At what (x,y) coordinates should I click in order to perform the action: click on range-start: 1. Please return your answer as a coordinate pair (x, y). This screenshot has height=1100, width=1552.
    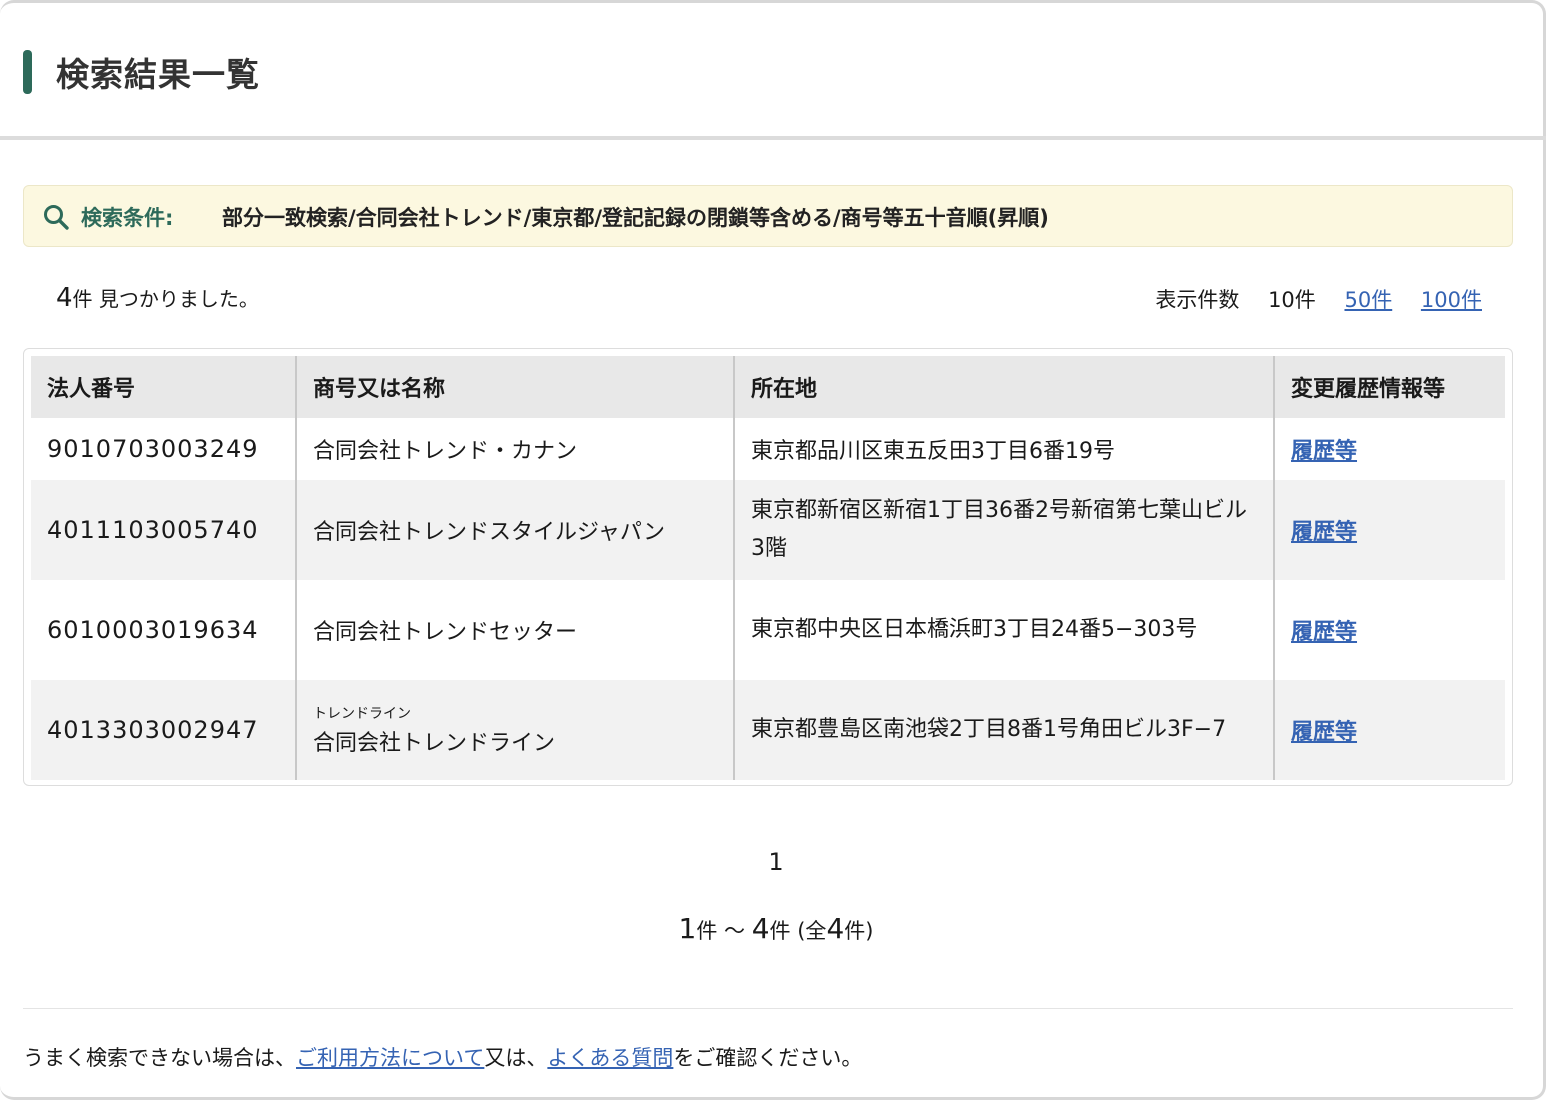
    Looking at the image, I should click on (687, 928).